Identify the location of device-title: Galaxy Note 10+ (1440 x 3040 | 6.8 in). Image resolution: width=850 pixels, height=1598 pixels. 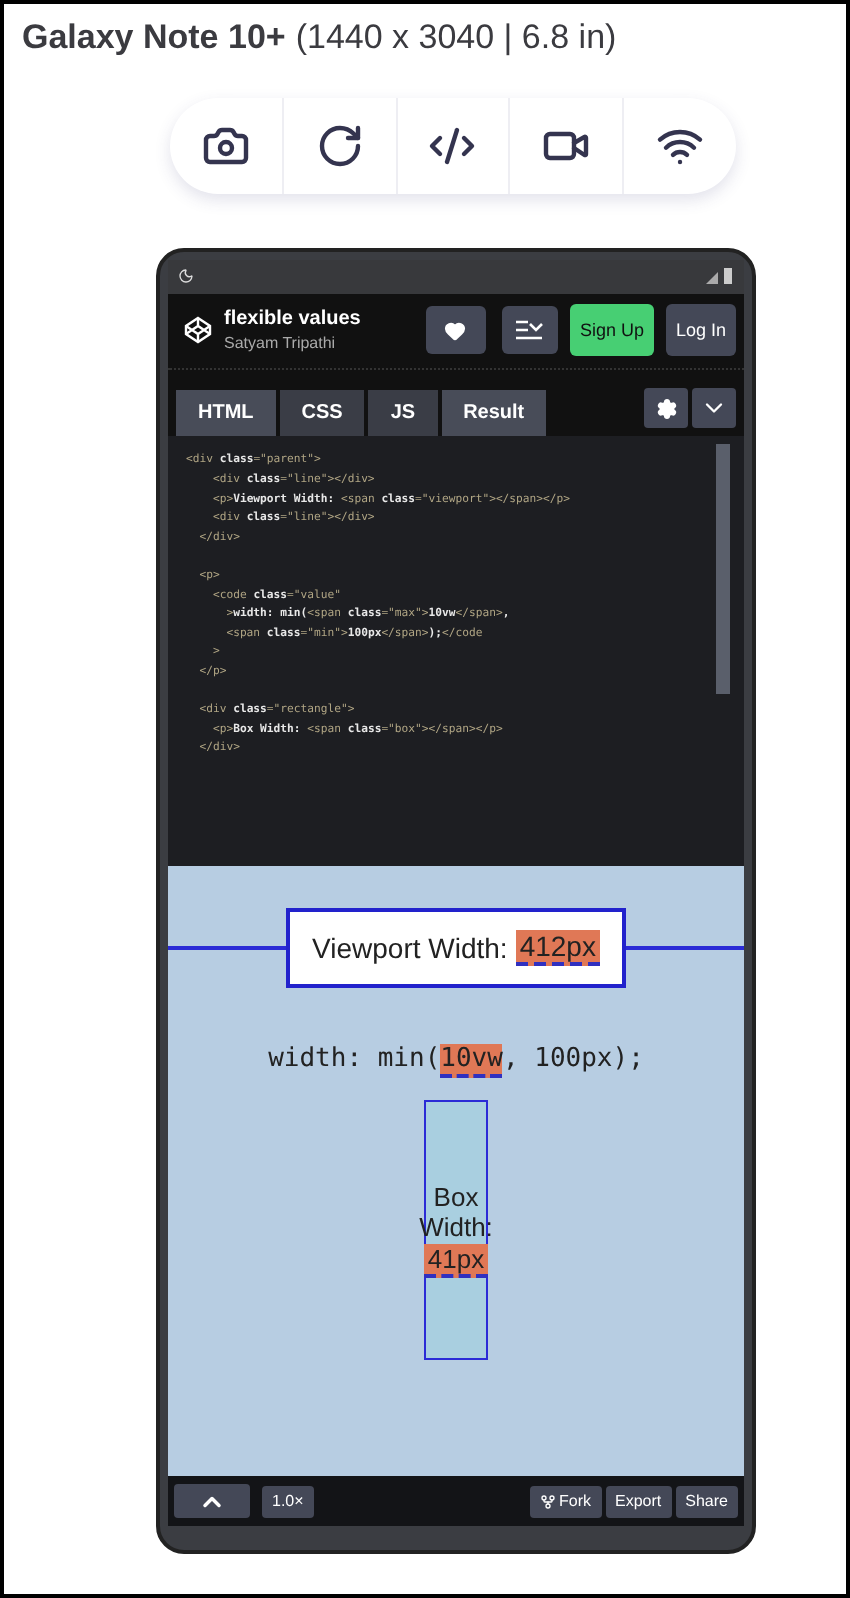
(319, 37).